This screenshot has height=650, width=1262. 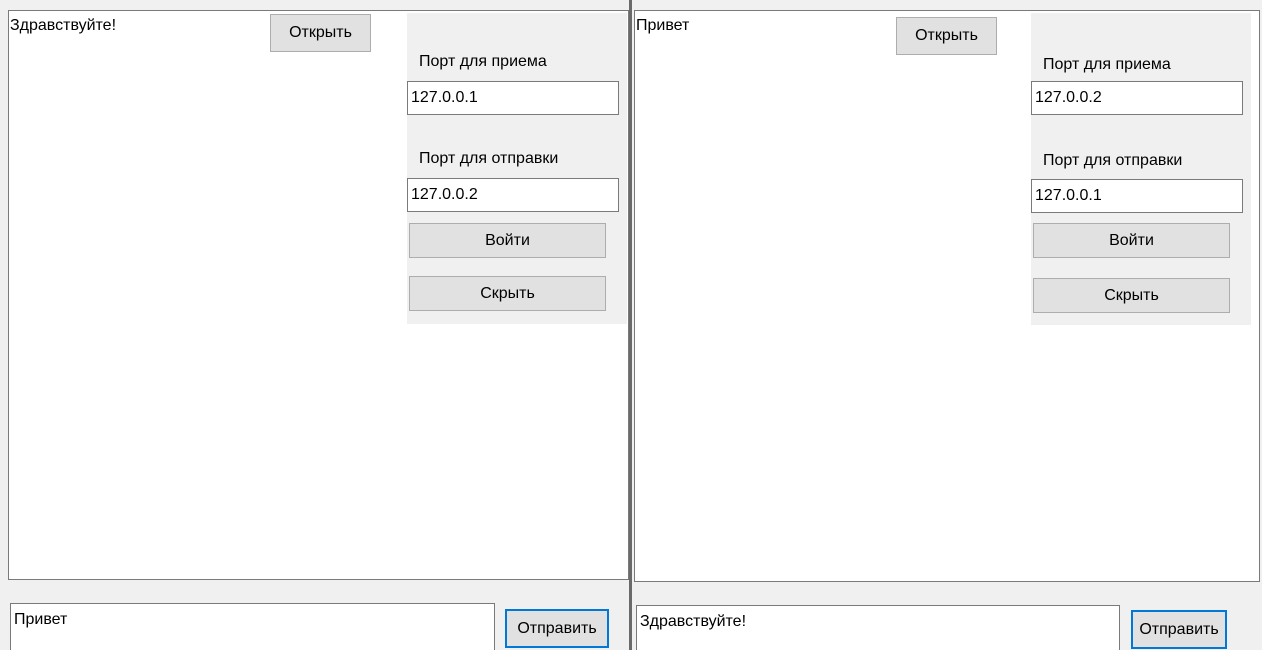 I want to click on chat-log-text: Здравствуйте!, so click(x=63, y=25).